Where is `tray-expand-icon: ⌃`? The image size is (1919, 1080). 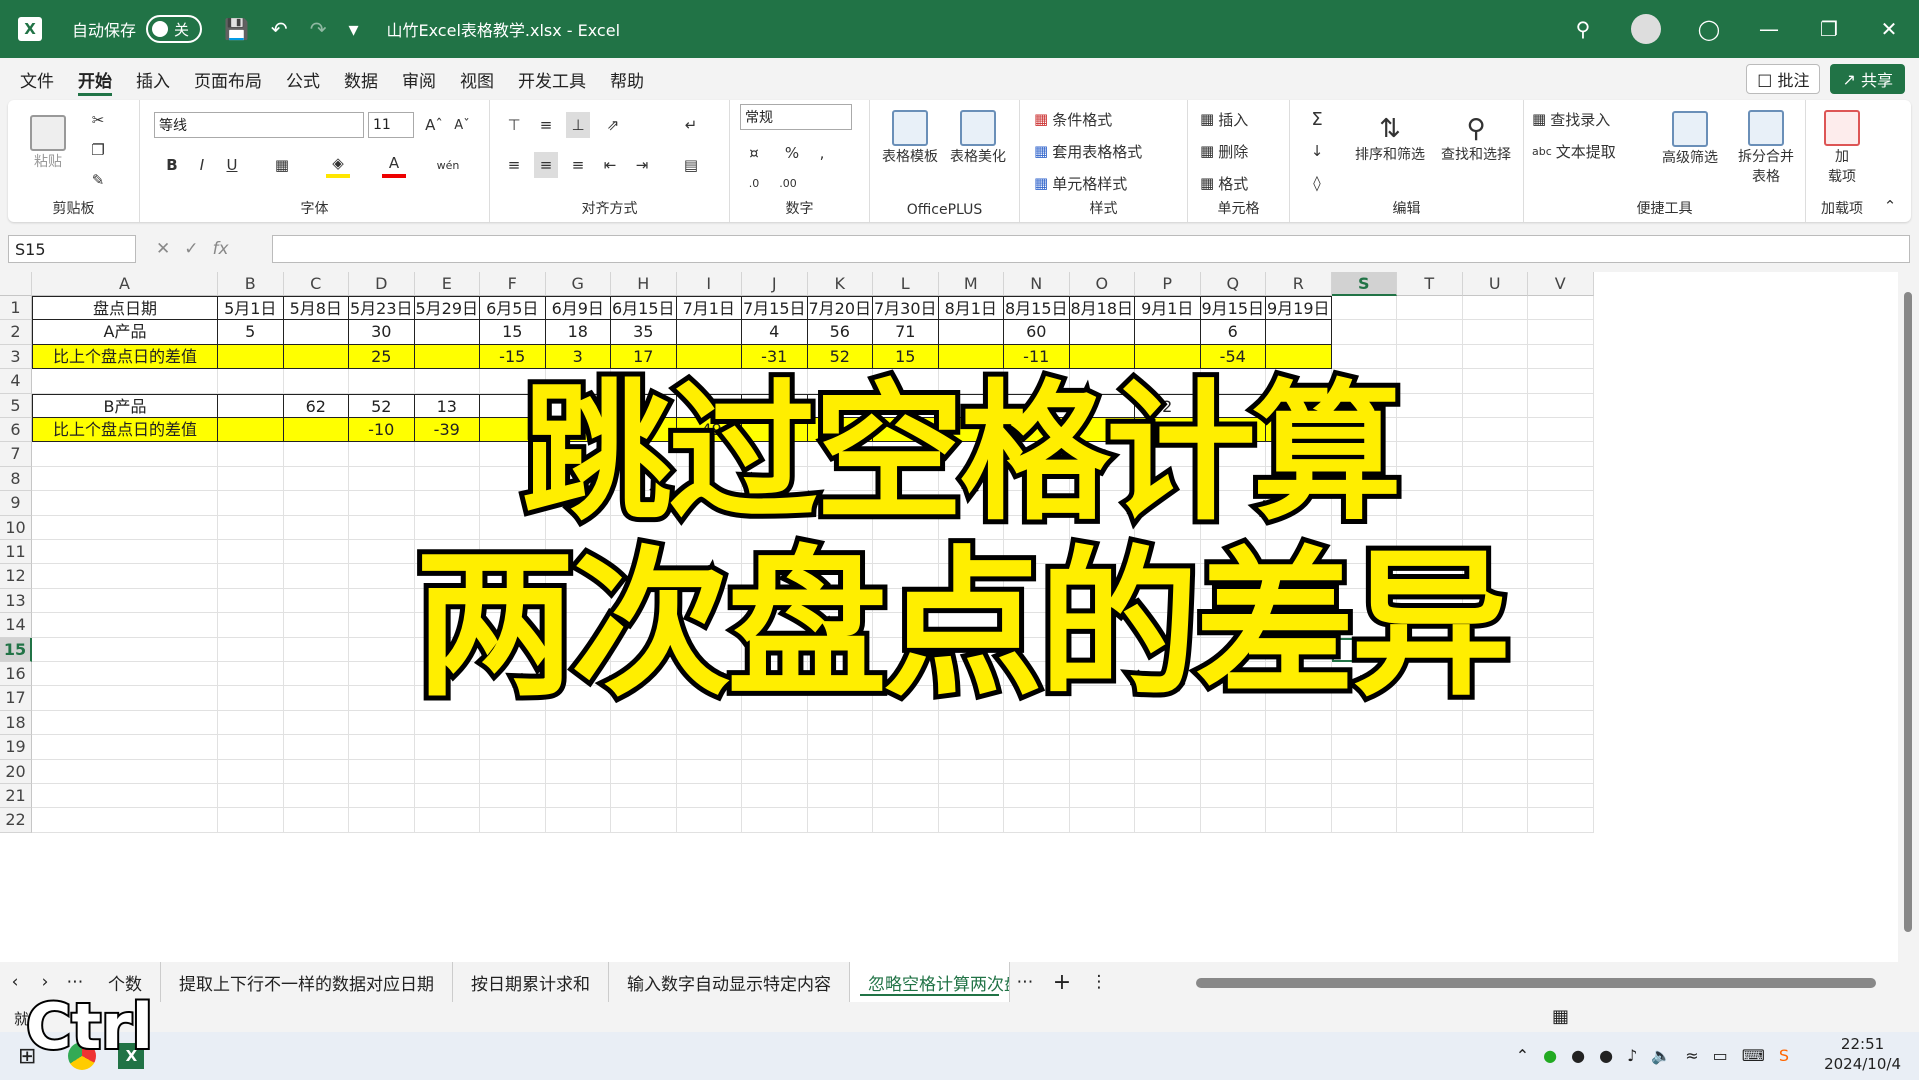
tray-expand-icon: ⌃ is located at coordinates (1522, 1055).